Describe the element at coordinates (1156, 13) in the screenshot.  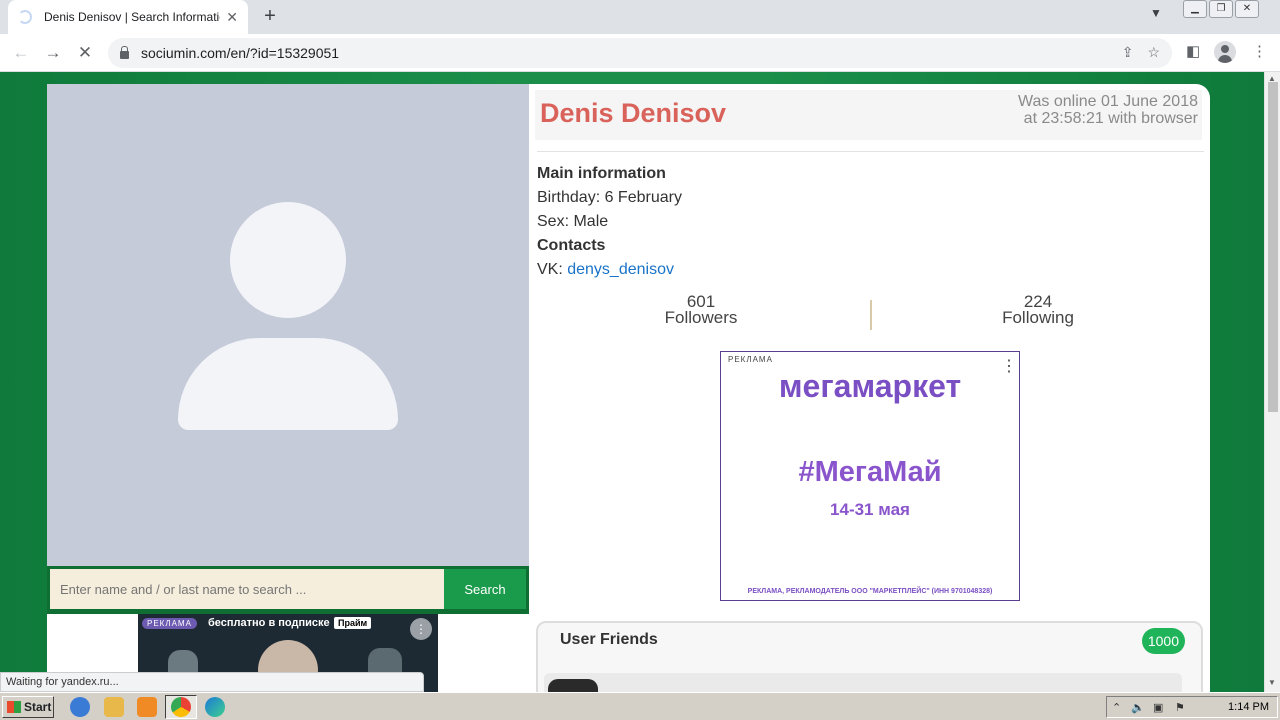
I see `tab-search-chevron-icon: ▼` at that location.